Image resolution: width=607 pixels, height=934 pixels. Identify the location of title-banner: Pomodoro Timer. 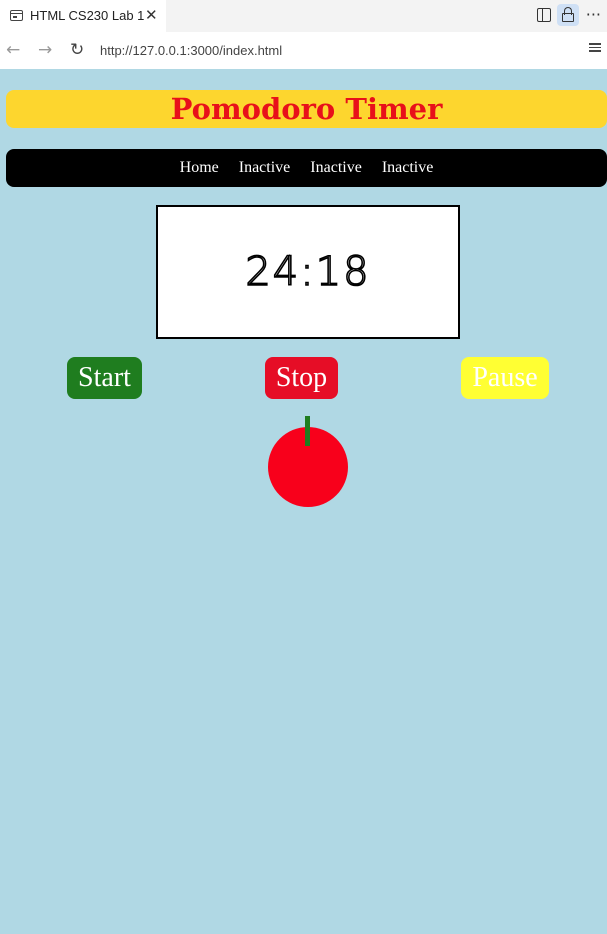
(306, 109).